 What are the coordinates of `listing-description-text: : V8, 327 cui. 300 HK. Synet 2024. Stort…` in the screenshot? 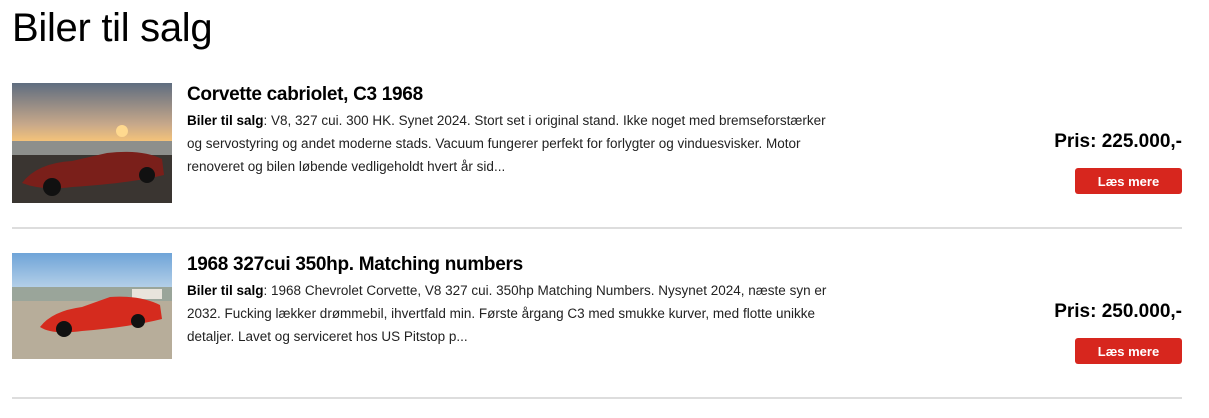 It's located at (506, 143).